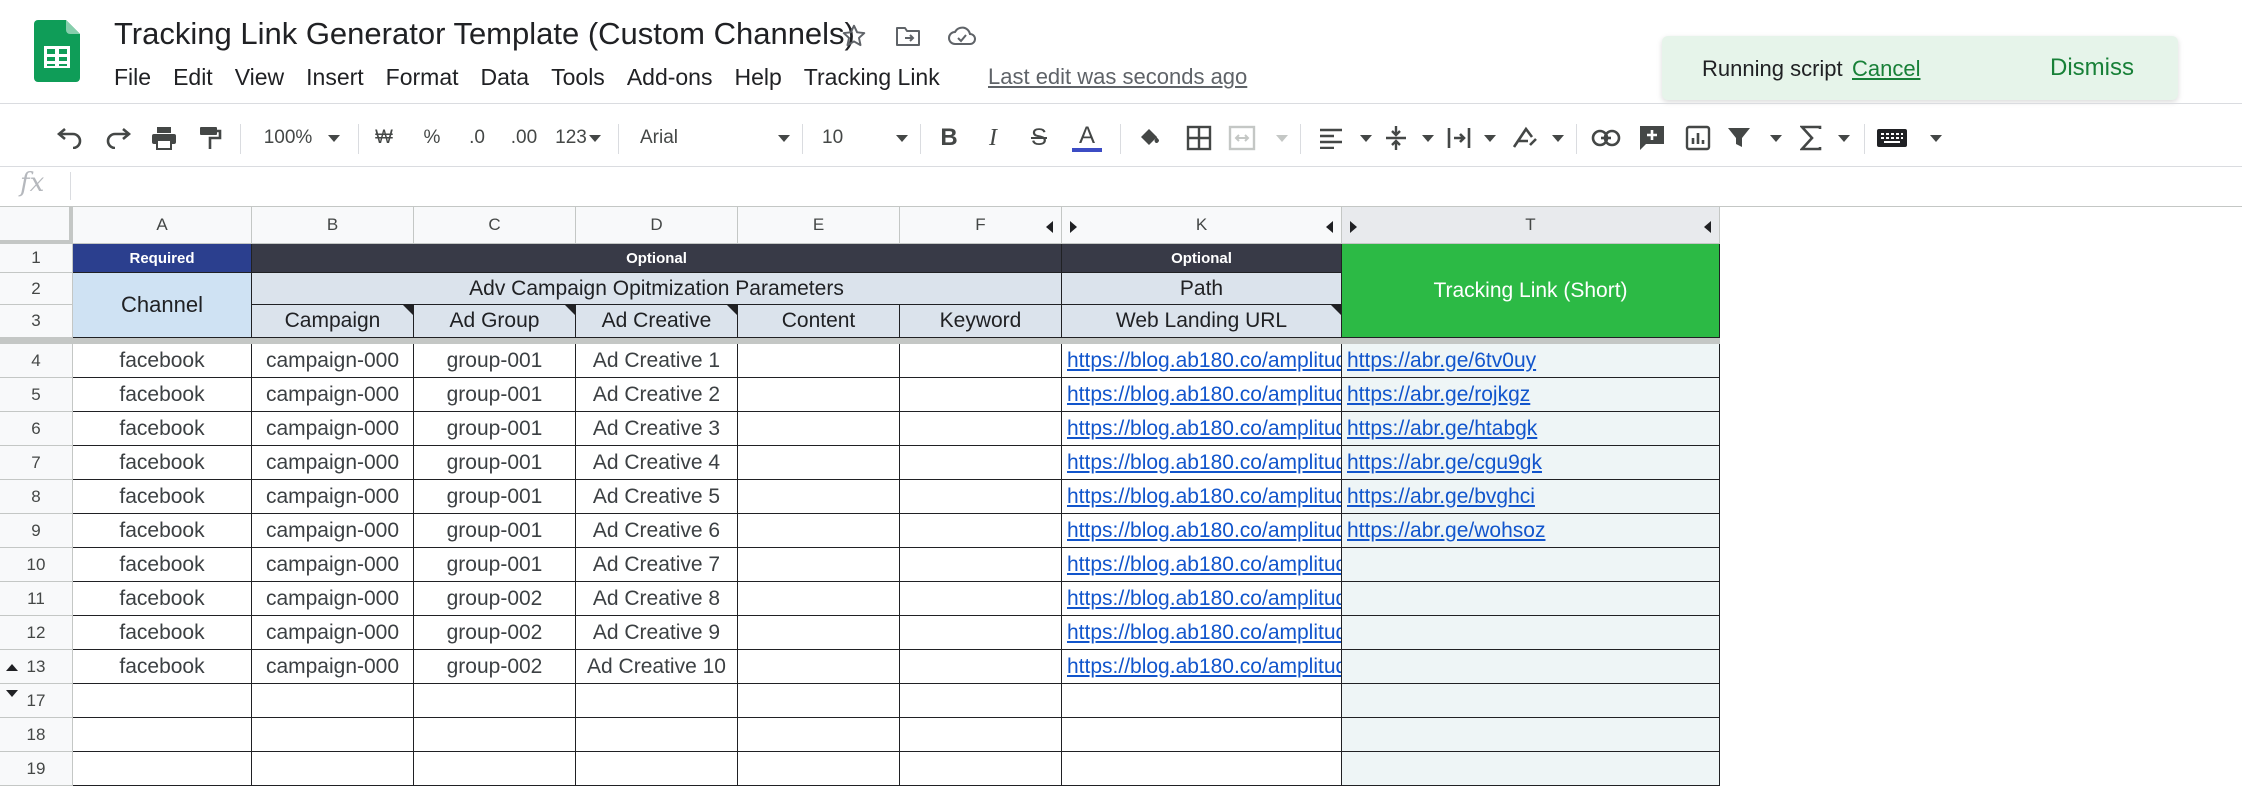 The image size is (2242, 796). I want to click on cell-short: https://abr.ge/cgu9gk, so click(1531, 463).